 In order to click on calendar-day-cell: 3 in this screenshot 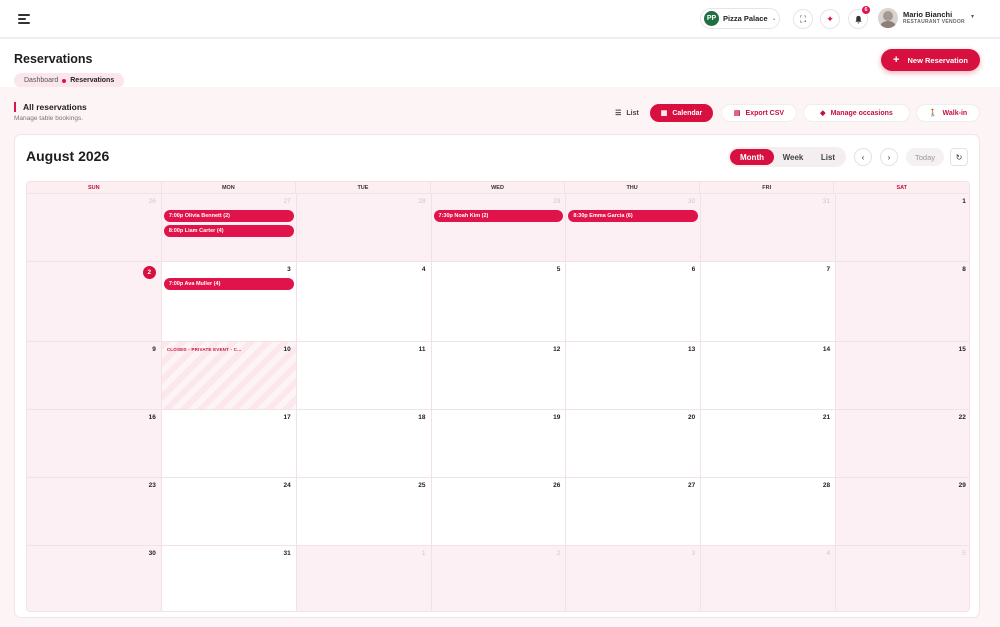, I will do `click(634, 578)`.